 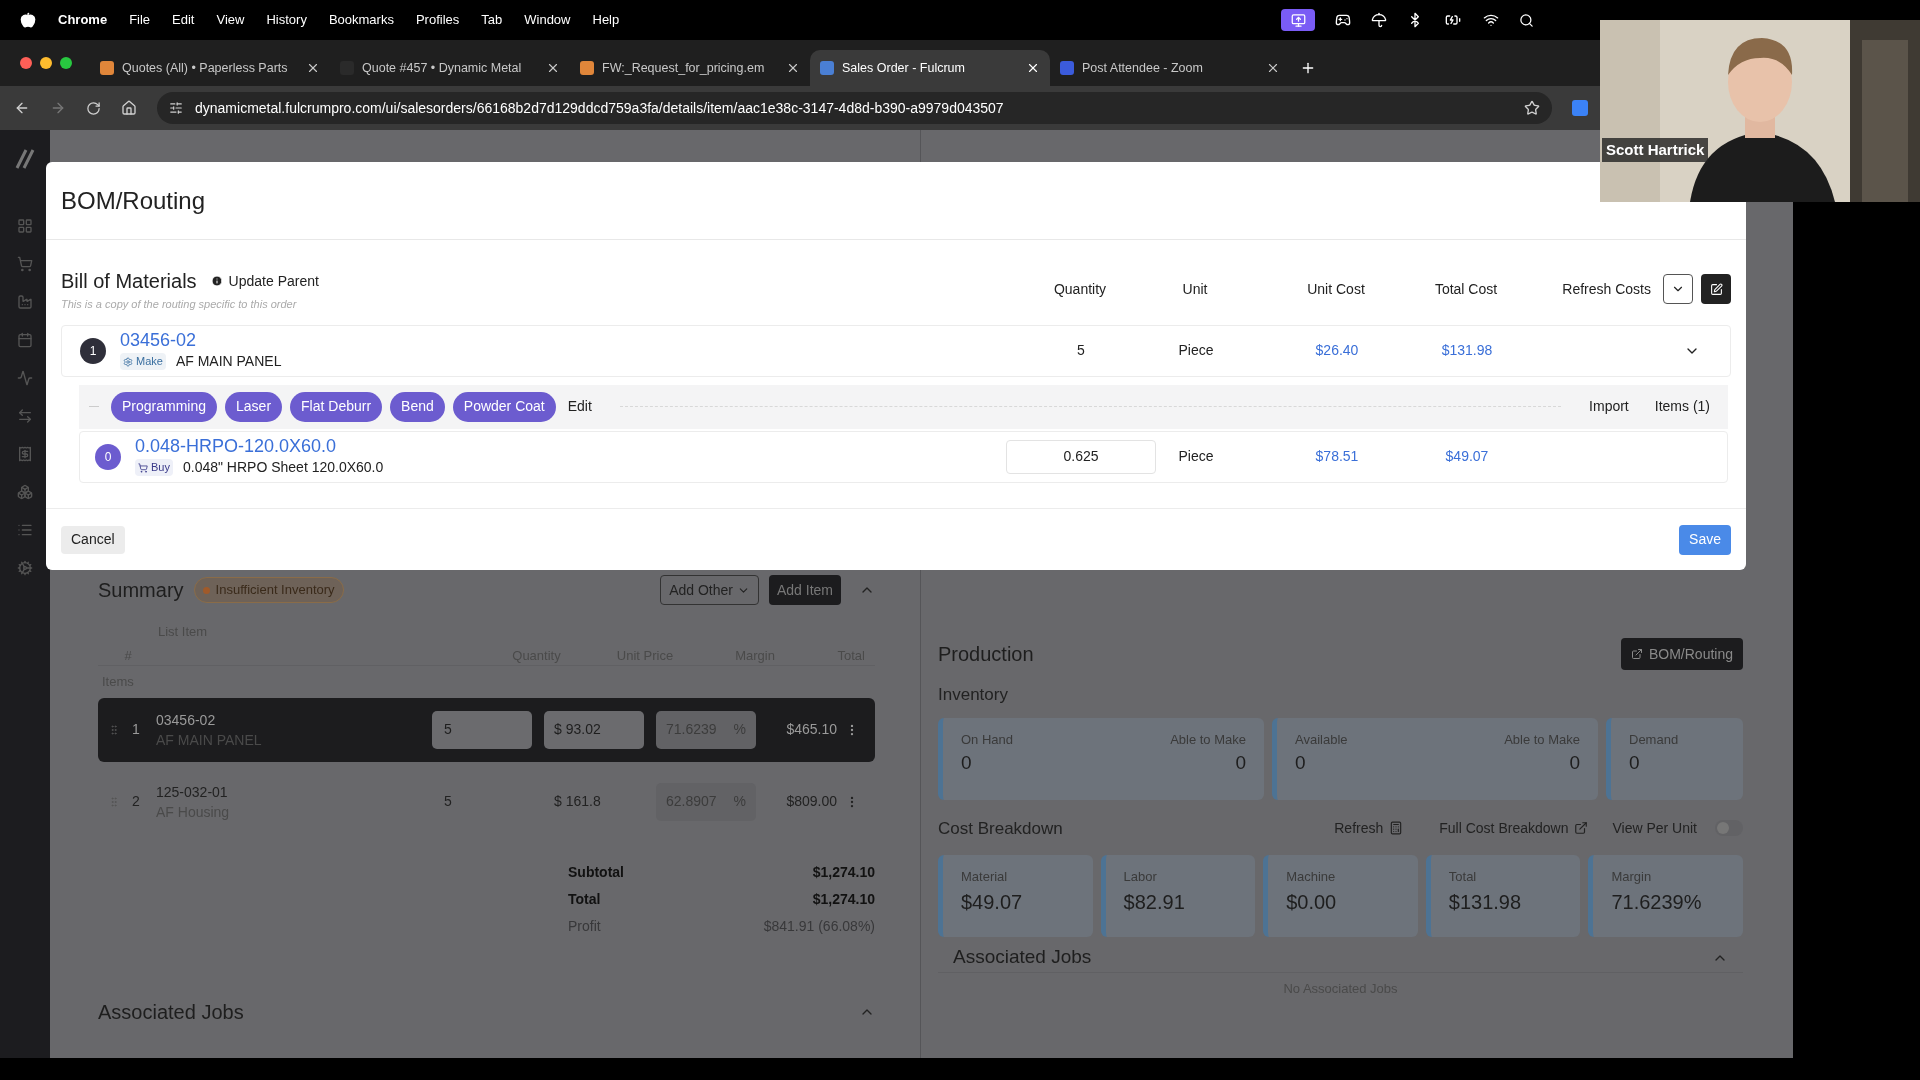 I want to click on menu-item: Tab, so click(x=492, y=20).